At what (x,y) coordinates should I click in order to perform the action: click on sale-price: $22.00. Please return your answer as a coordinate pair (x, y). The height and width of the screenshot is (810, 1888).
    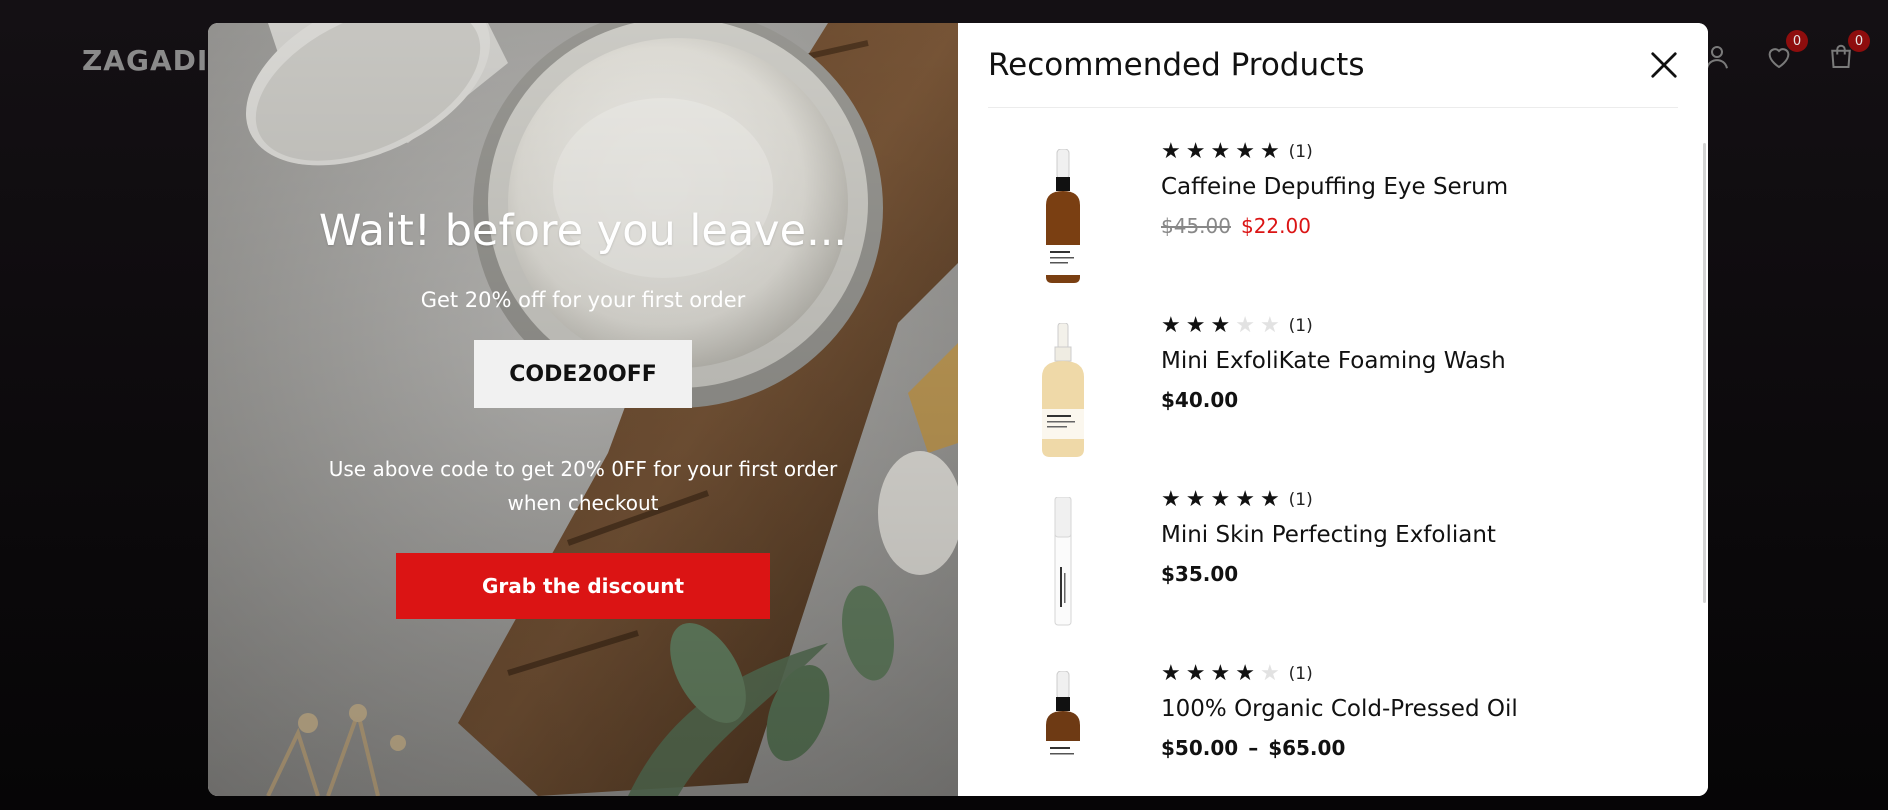
    Looking at the image, I should click on (1275, 226).